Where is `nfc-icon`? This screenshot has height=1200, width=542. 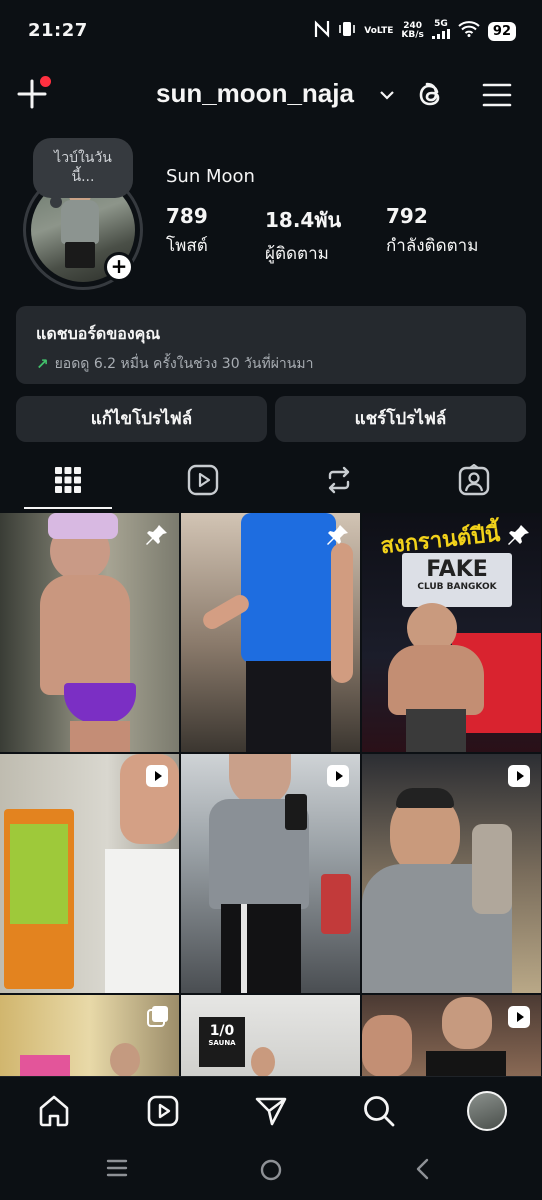
nfc-icon is located at coordinates (322, 31).